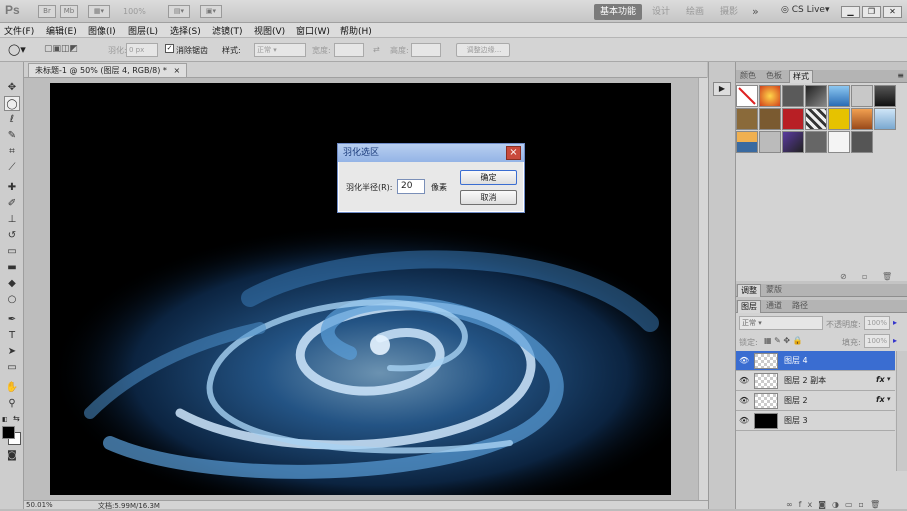 This screenshot has height=511, width=907. Describe the element at coordinates (17, 49) in the screenshot. I see `marquee-preset-icon: ◯▾` at that location.